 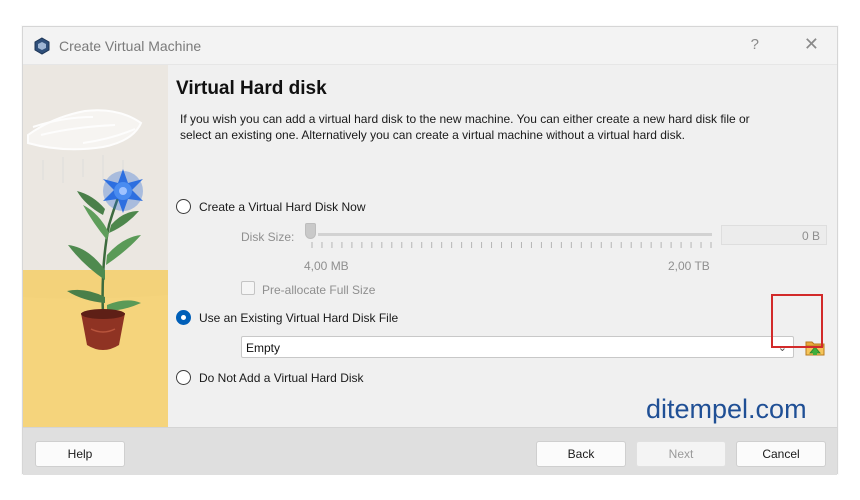 What do you see at coordinates (251, 88) in the screenshot?
I see `page-title: Virtual Hard disk` at bounding box center [251, 88].